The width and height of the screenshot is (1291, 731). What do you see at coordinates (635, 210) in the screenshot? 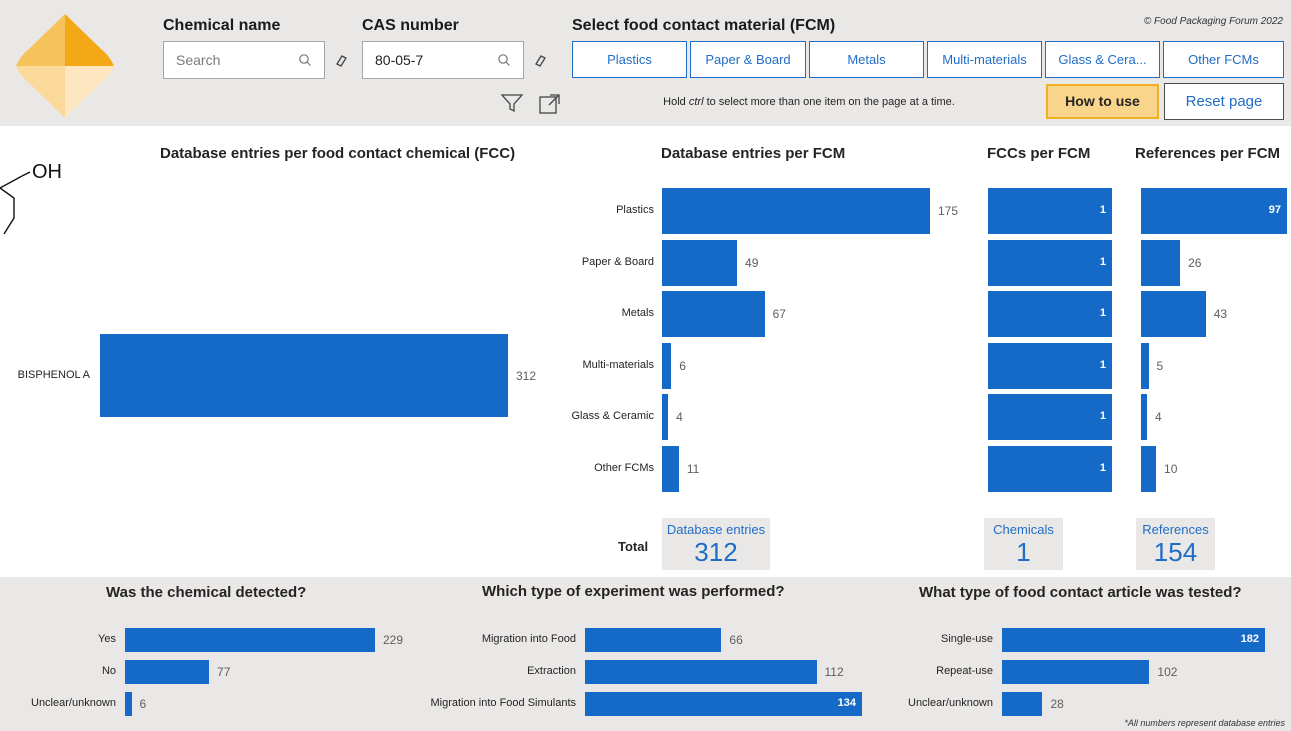
I see `category-label: Plastics` at bounding box center [635, 210].